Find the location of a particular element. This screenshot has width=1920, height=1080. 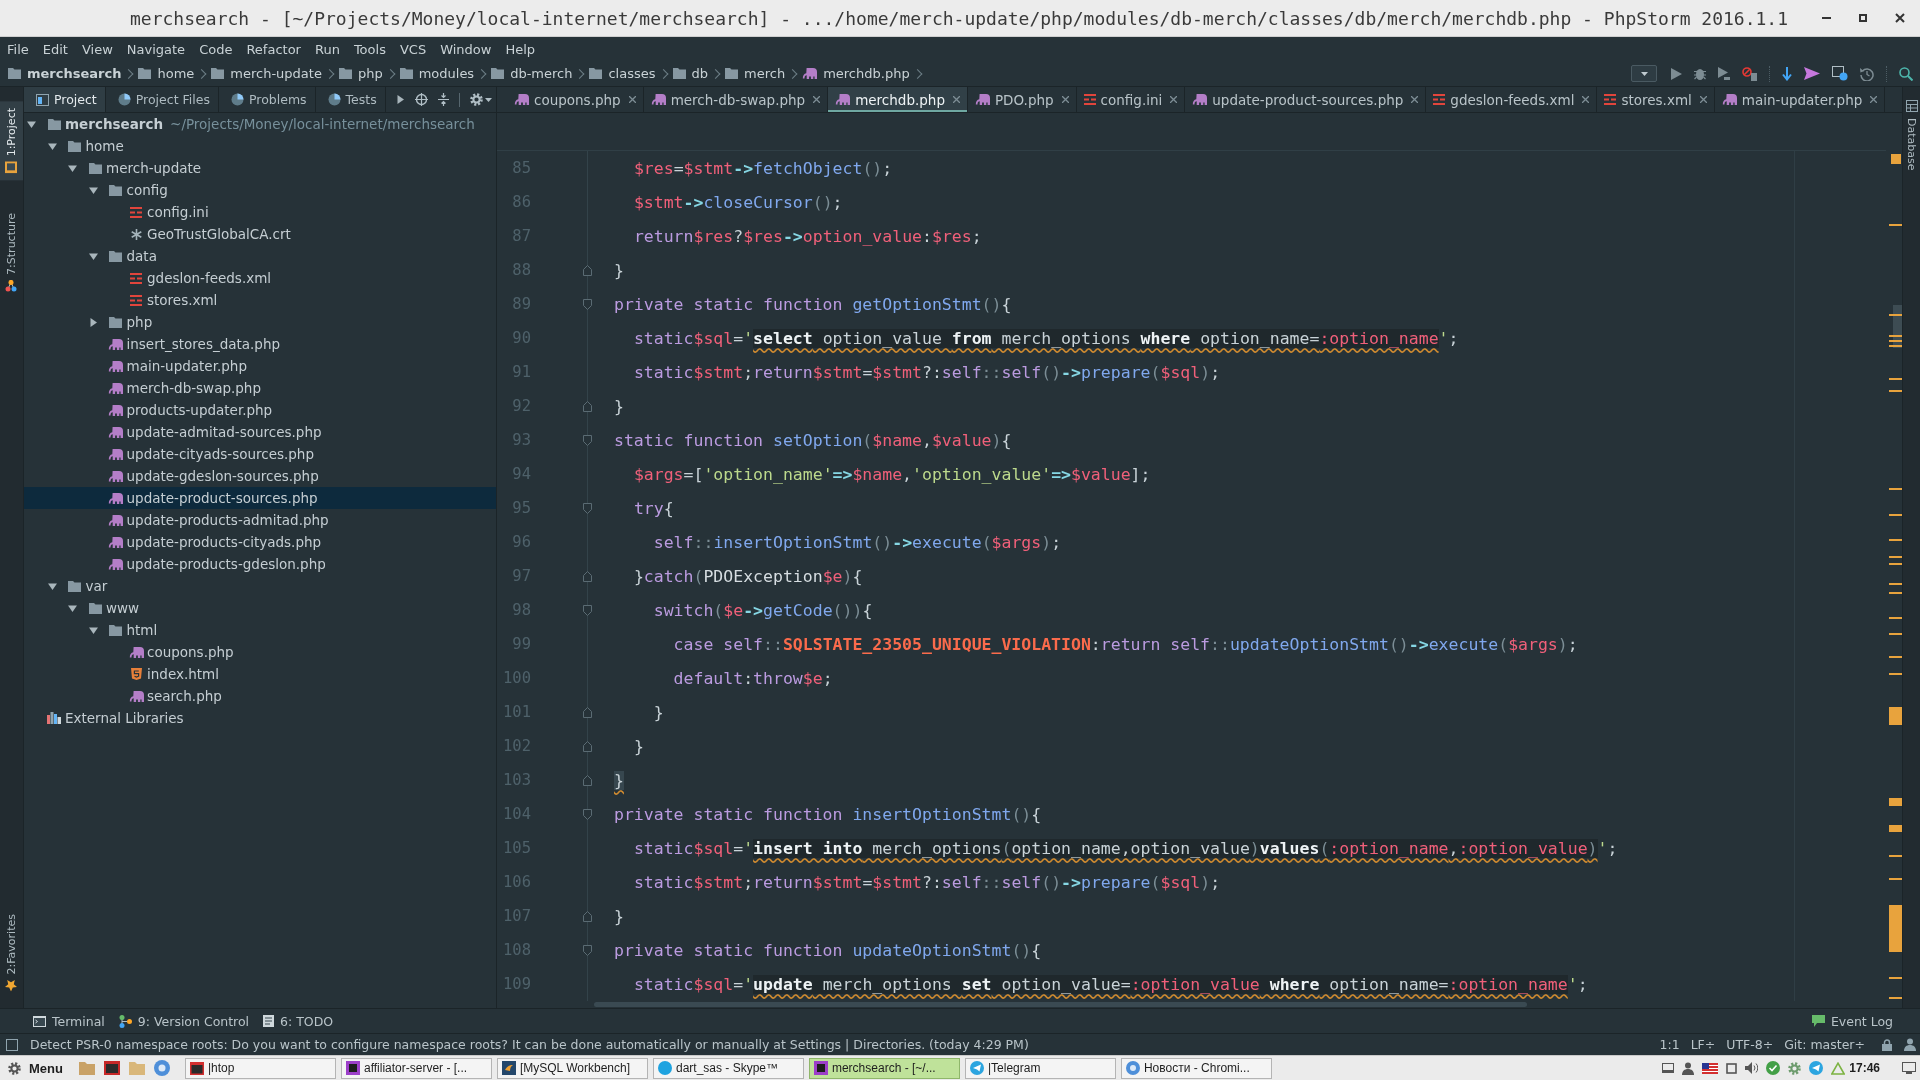

tool-window-button: 9: Version Control is located at coordinates (184, 1021).